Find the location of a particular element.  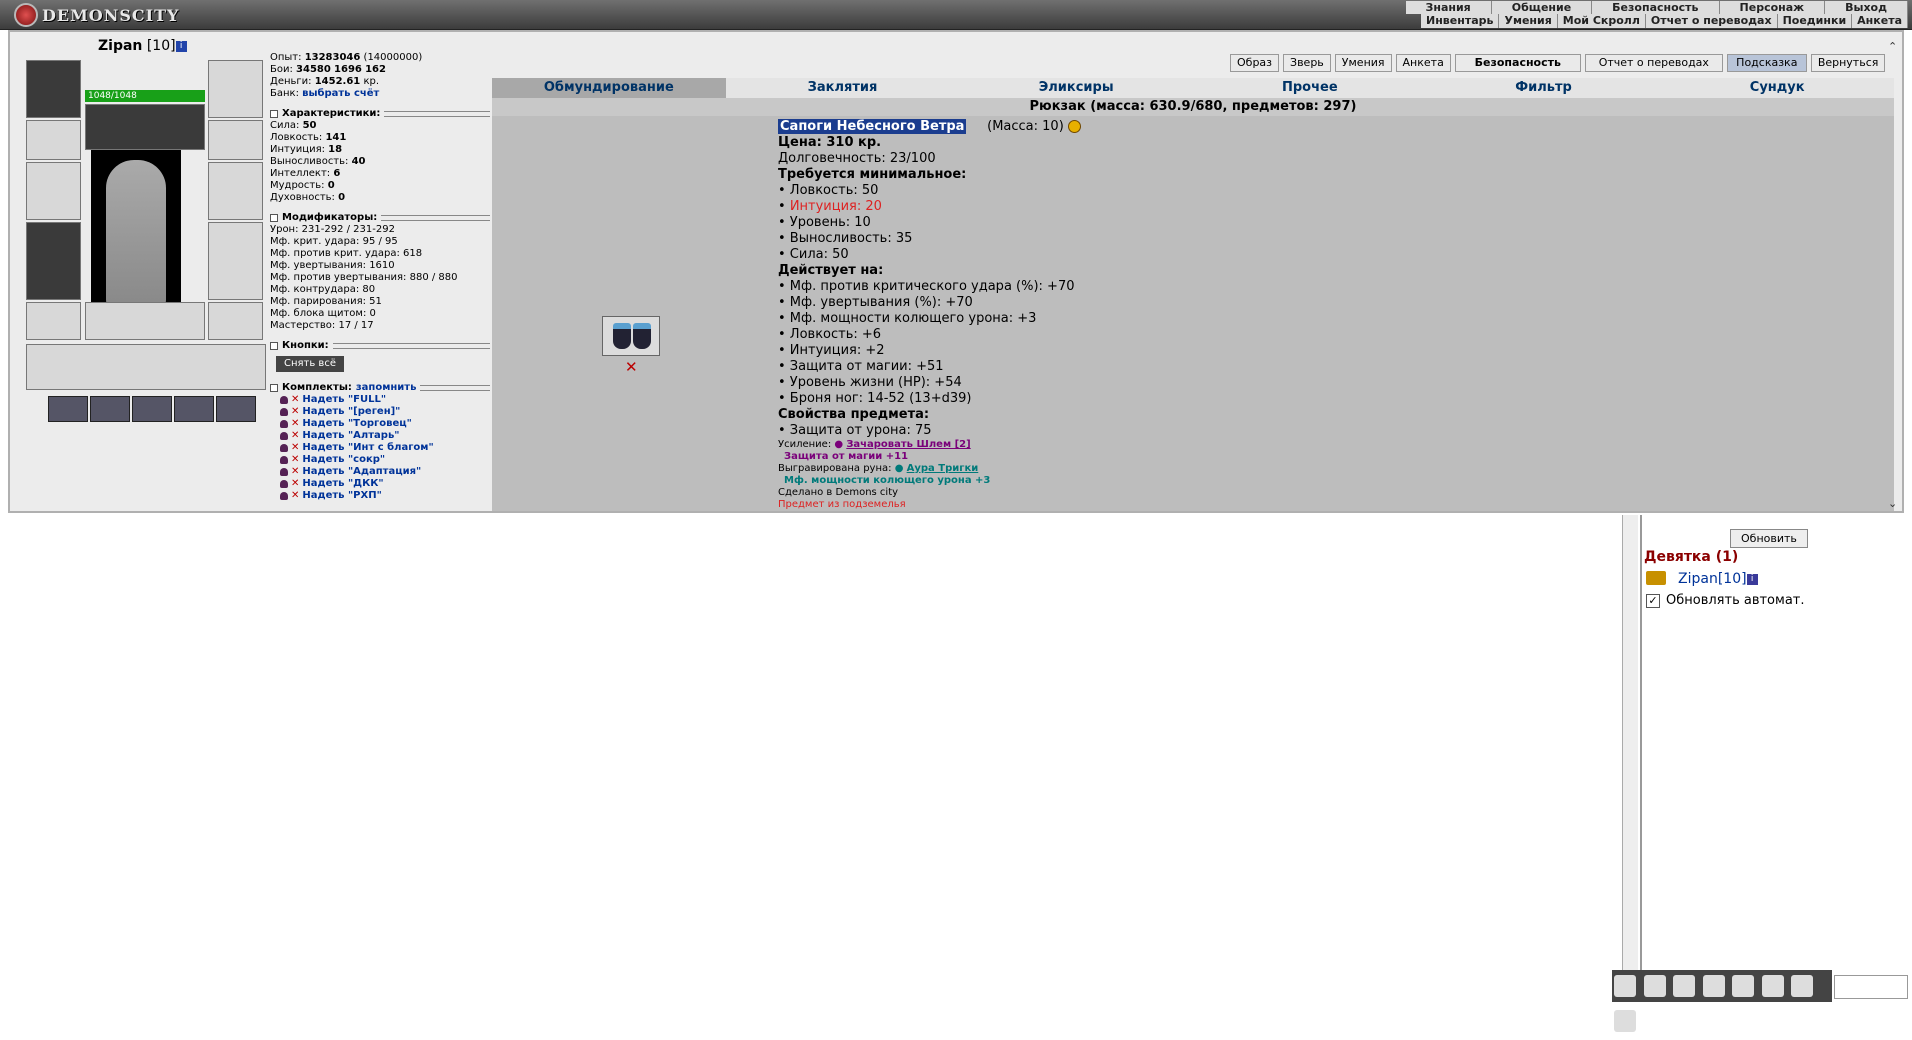

exit-icon is located at coordinates (1625, 1021).